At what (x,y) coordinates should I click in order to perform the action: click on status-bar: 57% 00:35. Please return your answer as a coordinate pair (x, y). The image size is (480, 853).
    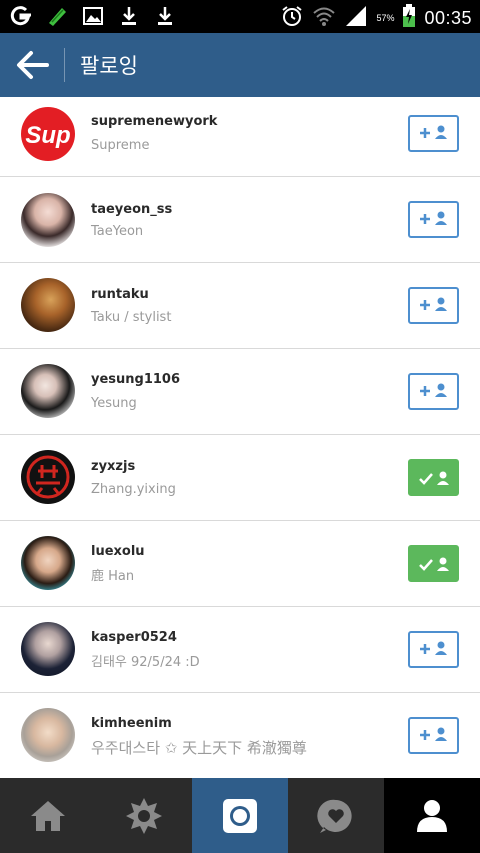
    Looking at the image, I should click on (240, 16).